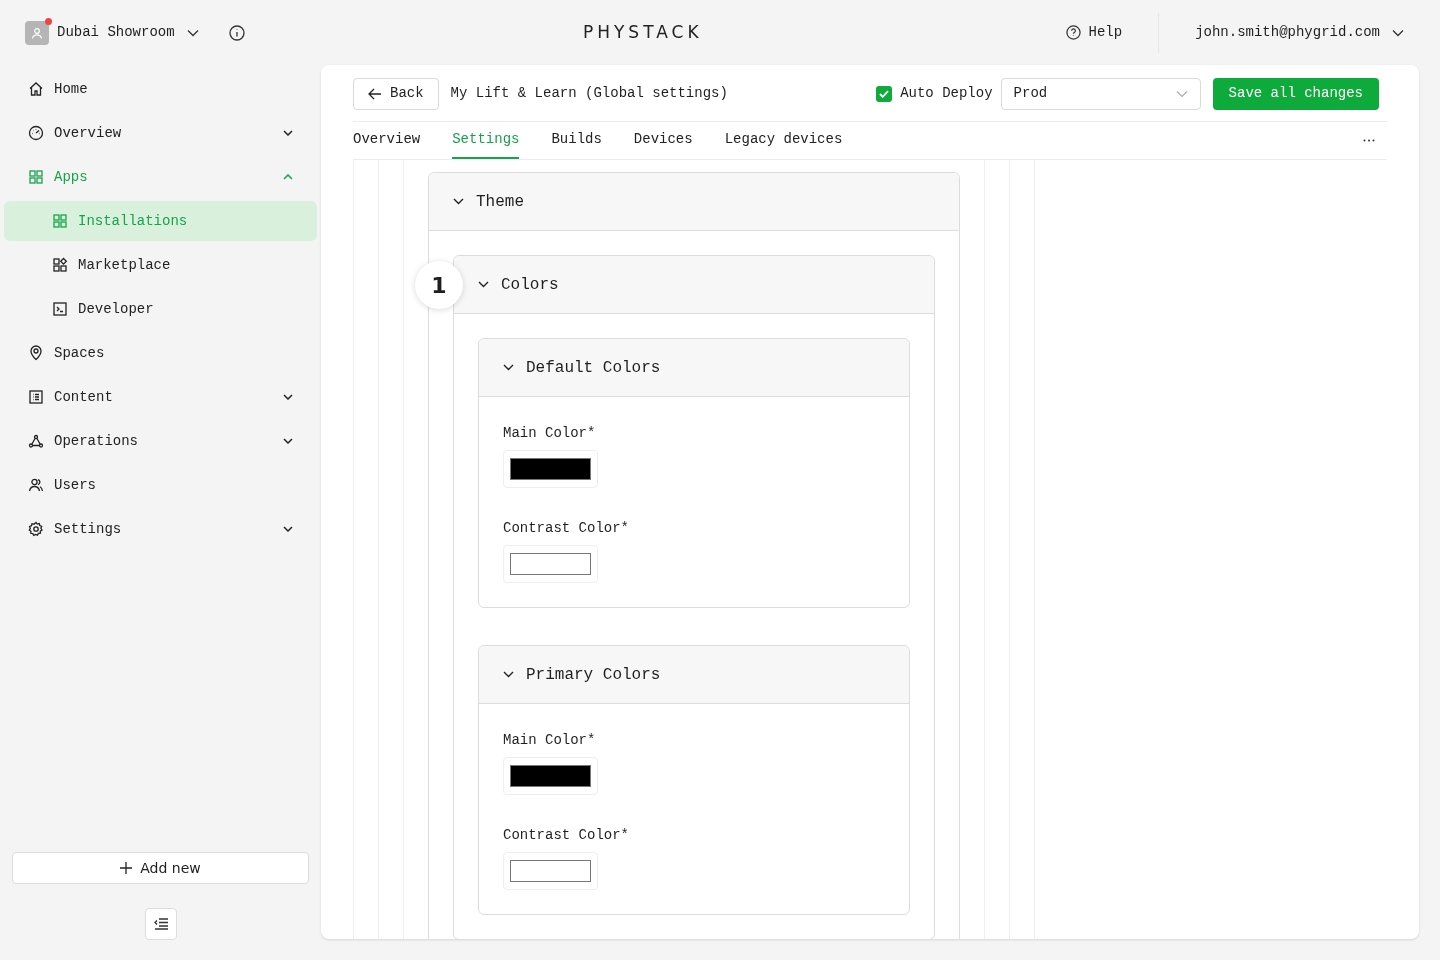 This screenshot has width=1440, height=960. I want to click on page-title: My Lift & Learn (Global settings), so click(589, 93).